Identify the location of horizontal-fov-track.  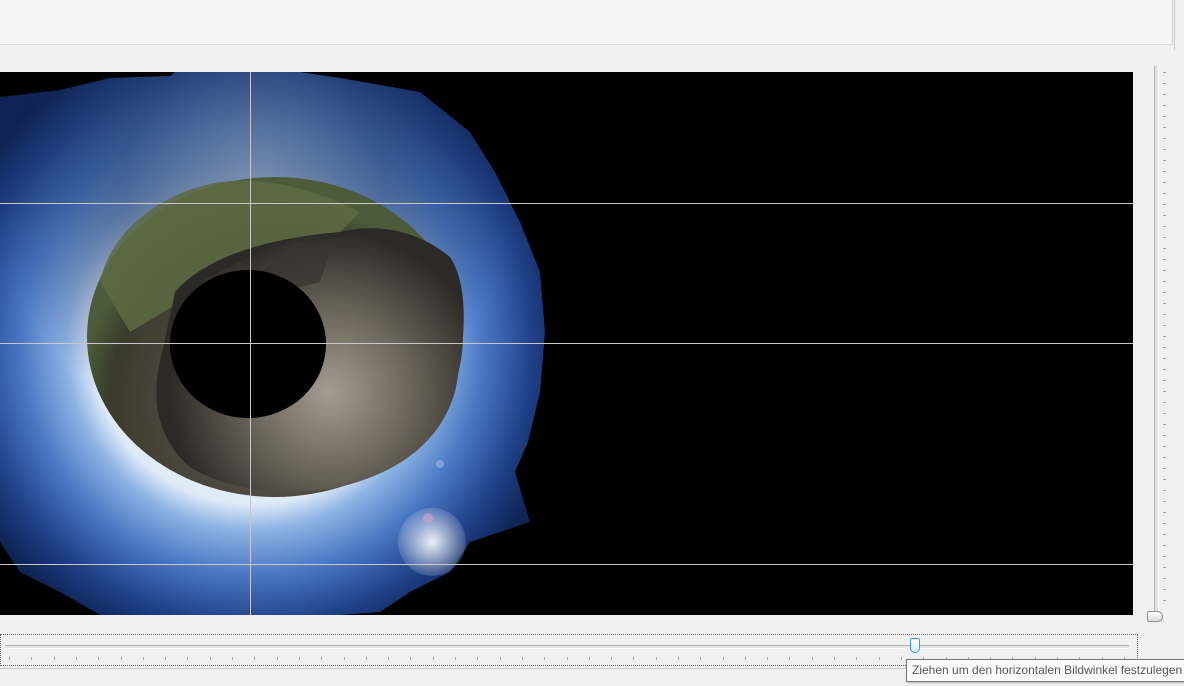
(567, 647).